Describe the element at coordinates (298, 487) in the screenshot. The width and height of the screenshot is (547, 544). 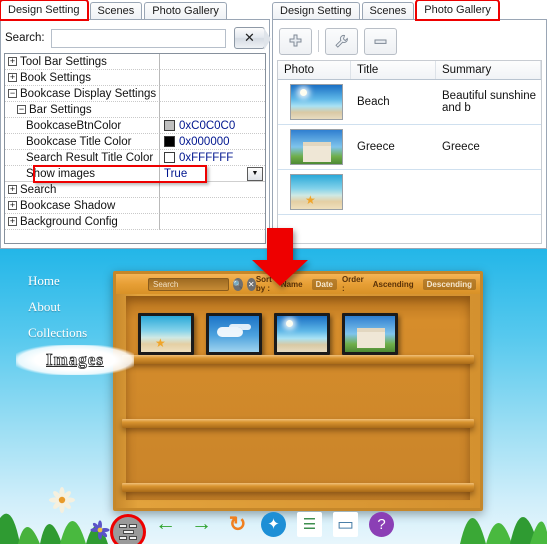
I see `shelf-board` at that location.